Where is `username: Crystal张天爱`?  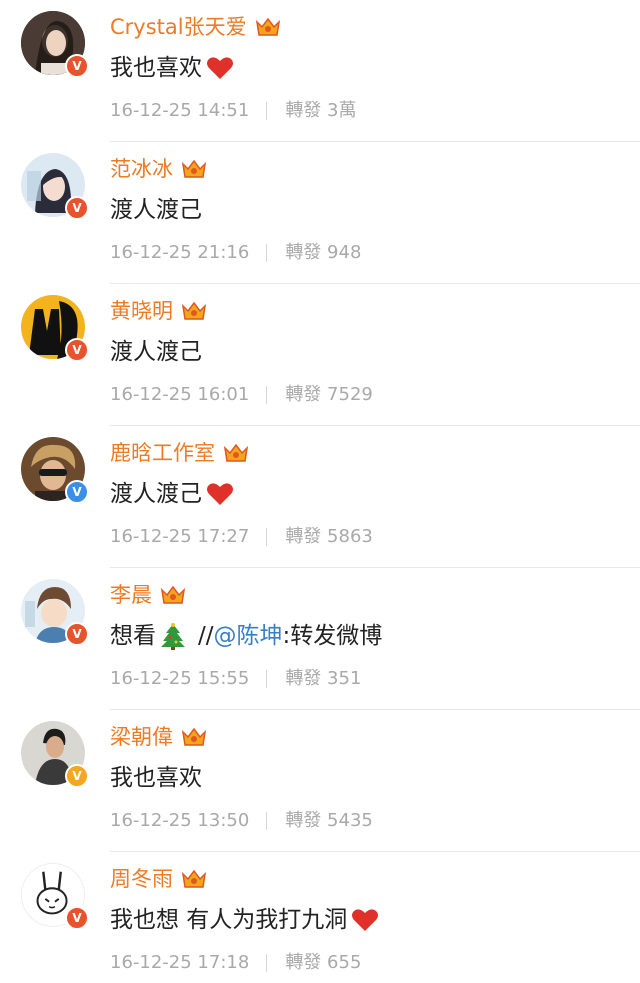 username: Crystal张天爱 is located at coordinates (178, 27).